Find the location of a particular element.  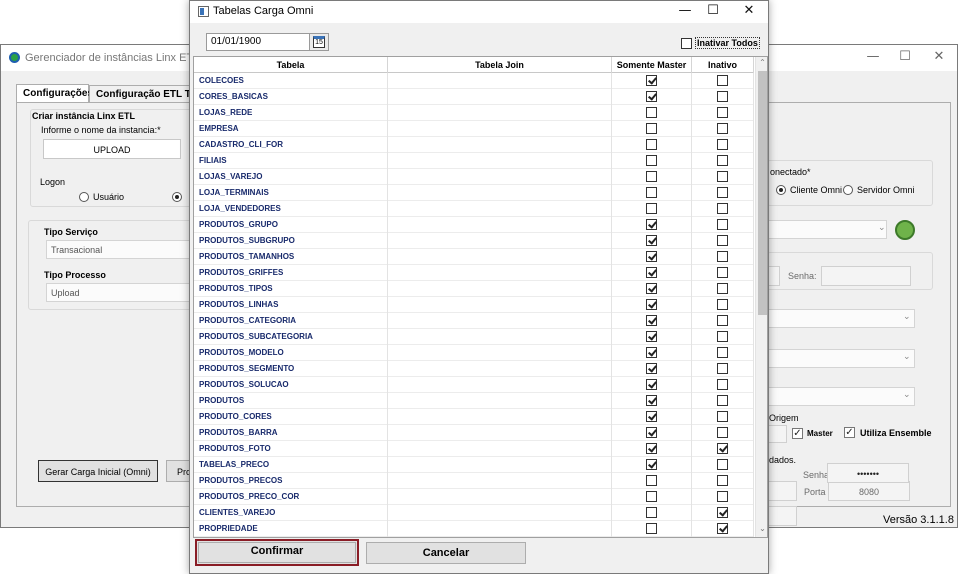

table-row: PRODUTOS_PRECO_COR is located at coordinates (474, 497).